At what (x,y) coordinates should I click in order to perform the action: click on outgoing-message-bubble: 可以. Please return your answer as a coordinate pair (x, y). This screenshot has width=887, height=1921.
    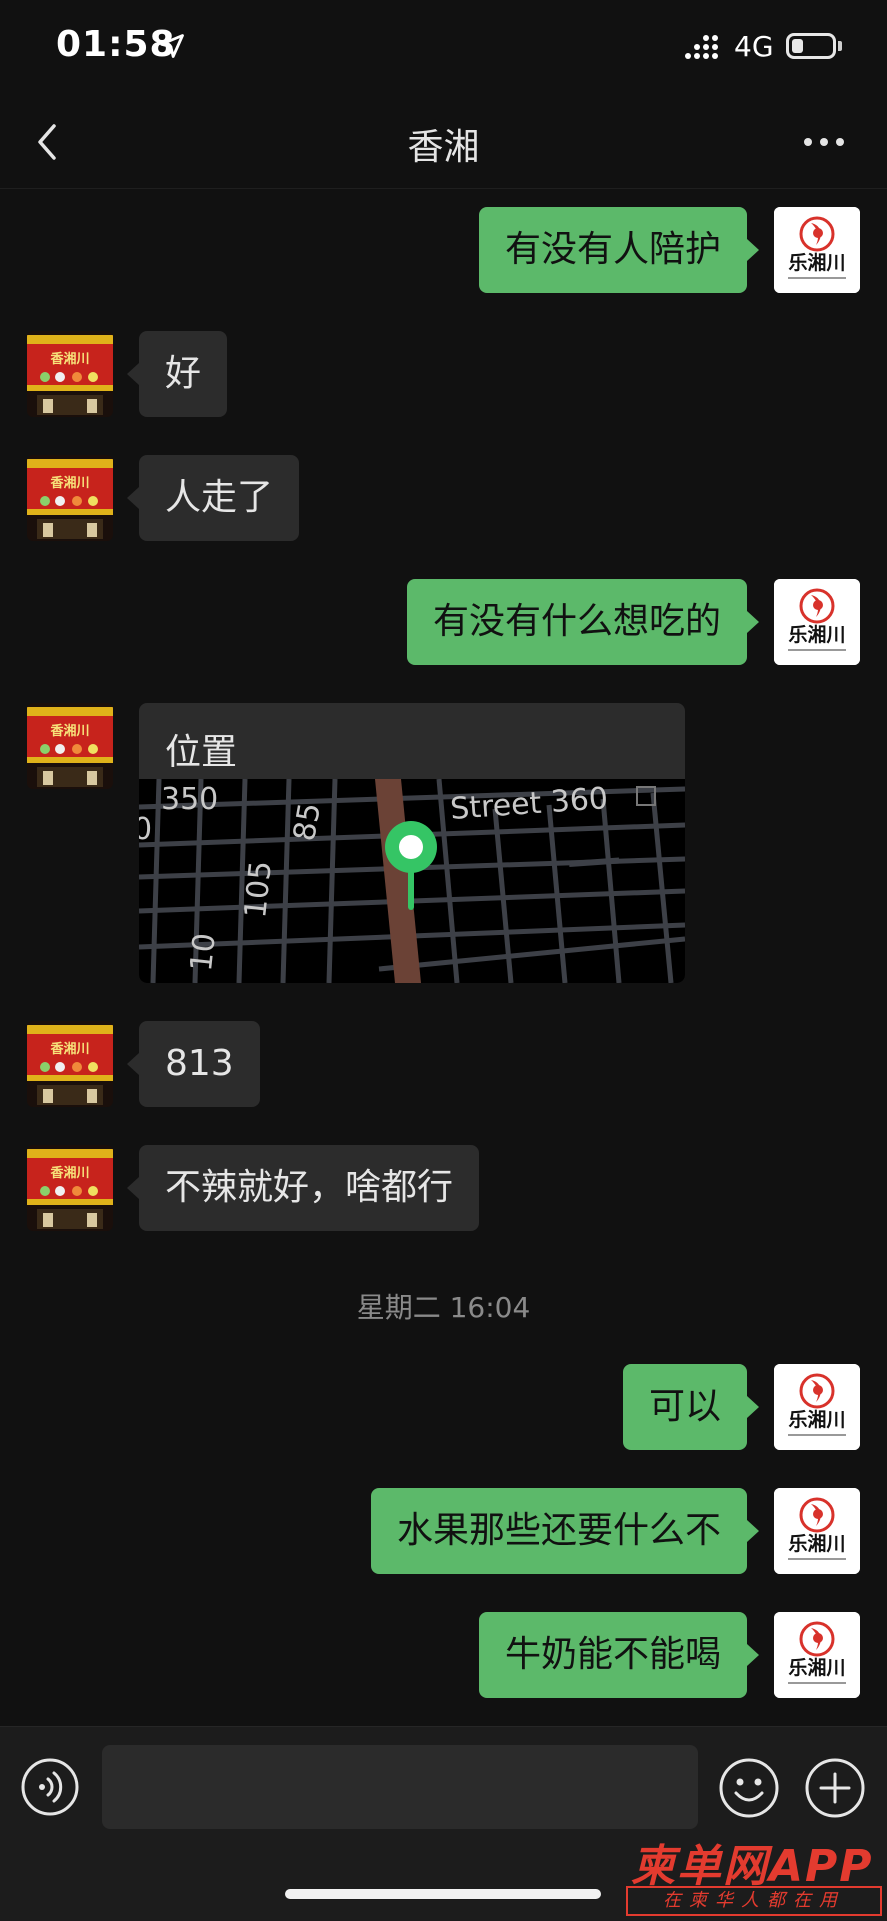
    Looking at the image, I should click on (691, 1407).